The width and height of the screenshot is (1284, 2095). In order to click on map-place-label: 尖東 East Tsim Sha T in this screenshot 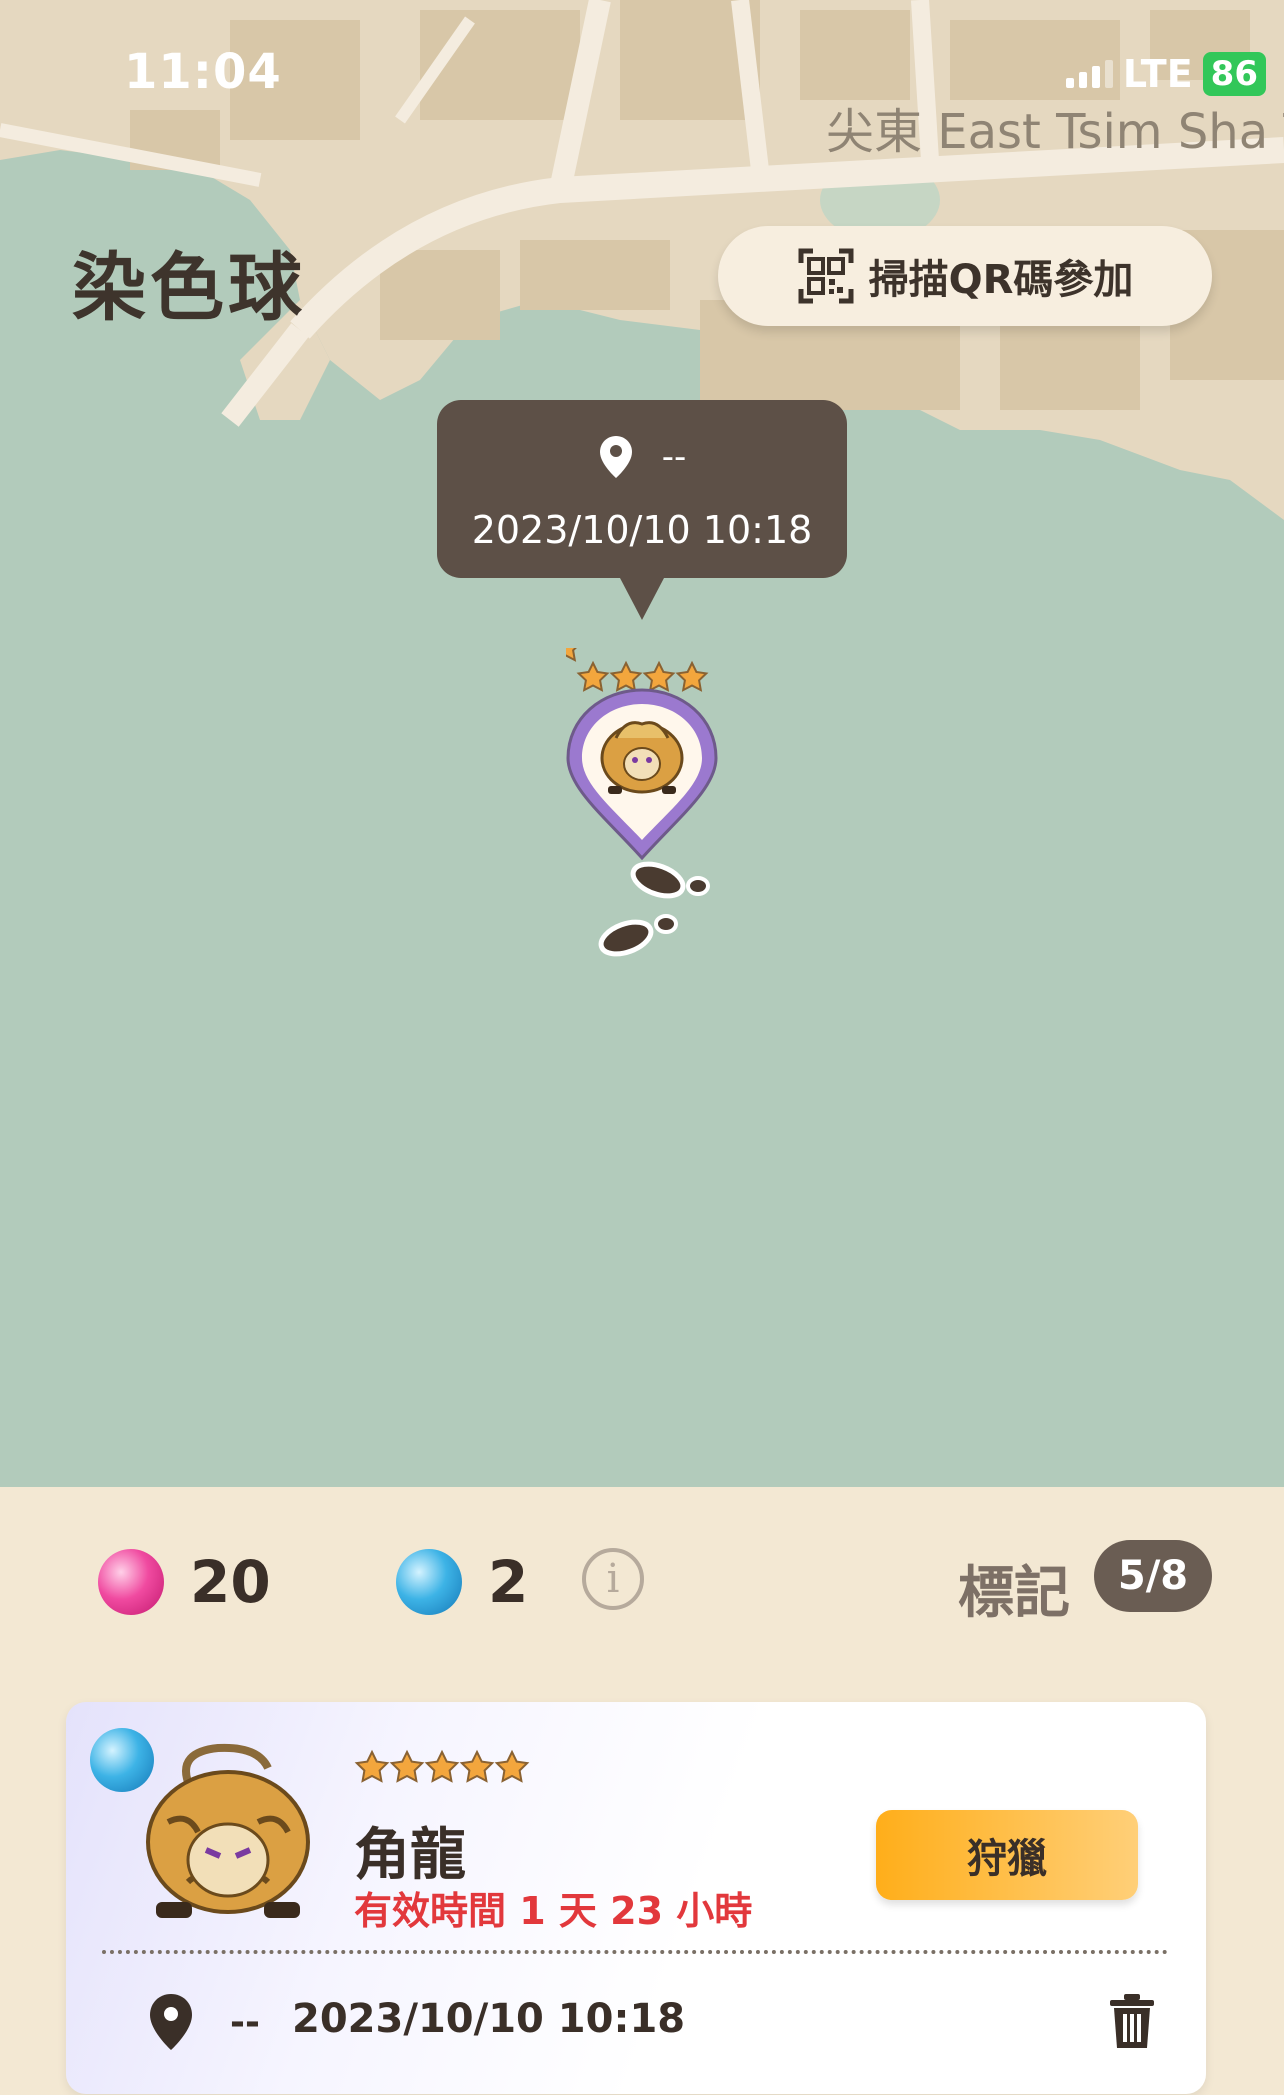, I will do `click(1055, 132)`.